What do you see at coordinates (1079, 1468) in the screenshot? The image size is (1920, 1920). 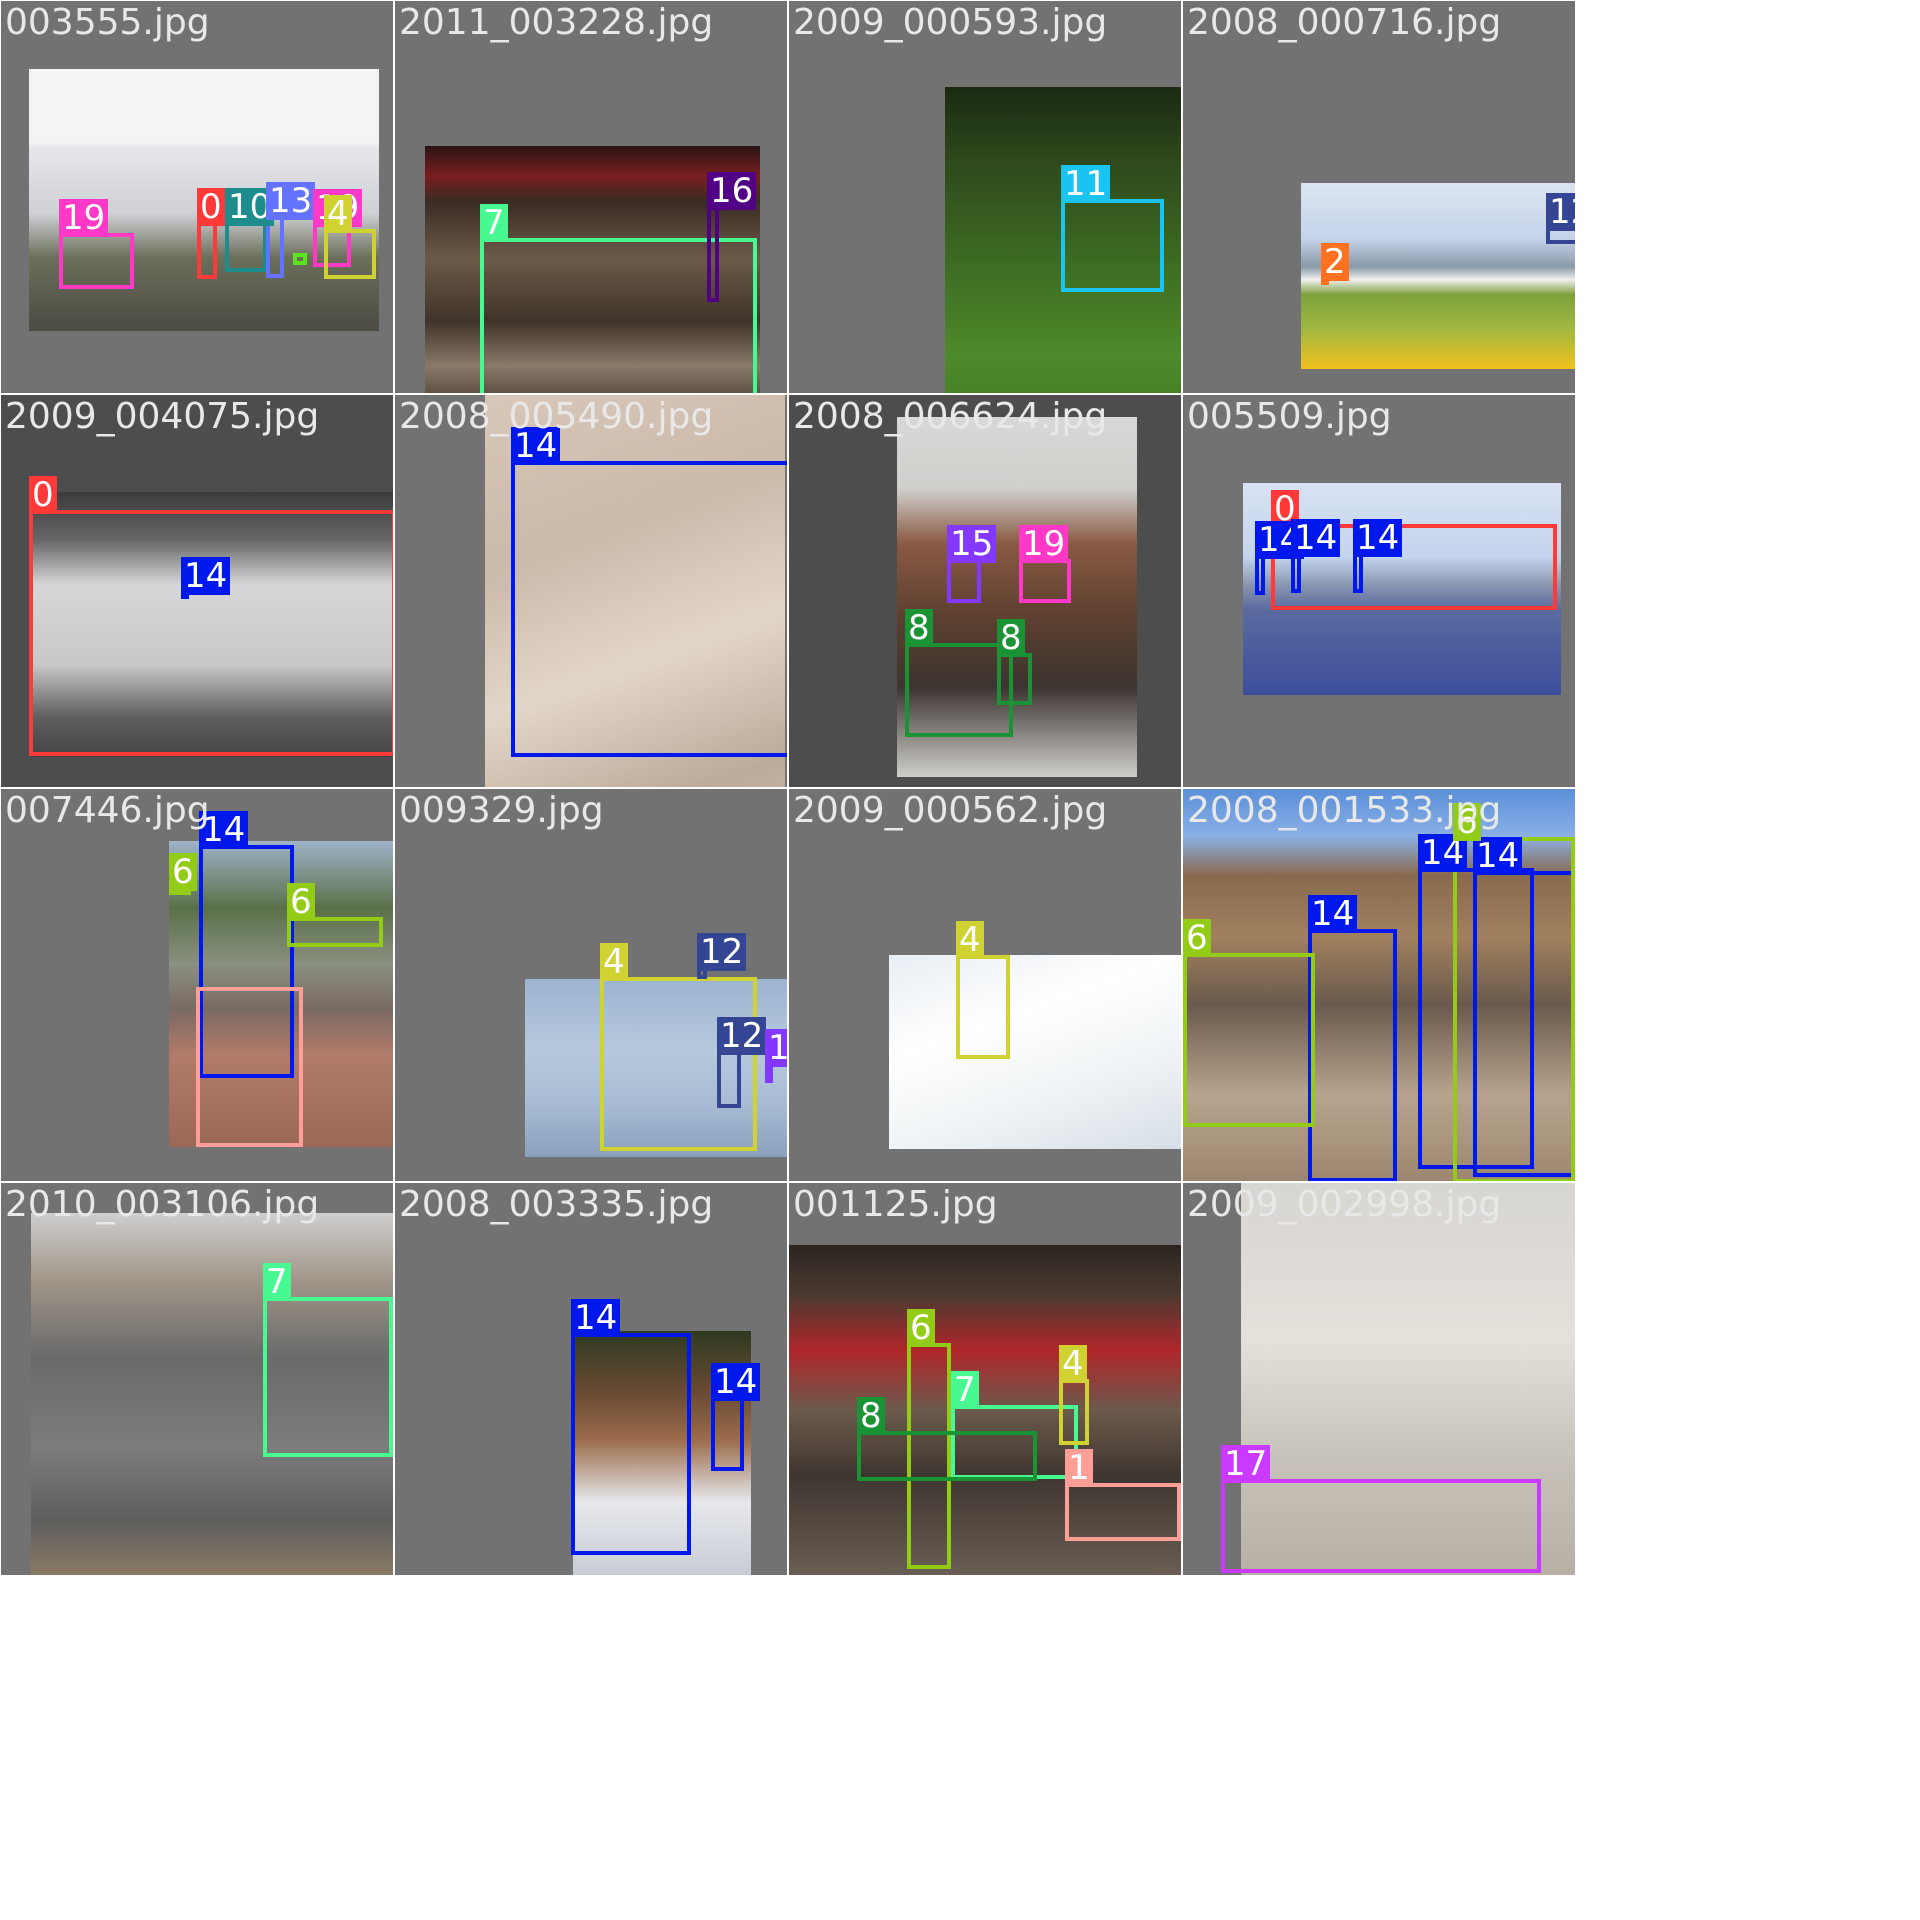 I see `class-label: 1` at bounding box center [1079, 1468].